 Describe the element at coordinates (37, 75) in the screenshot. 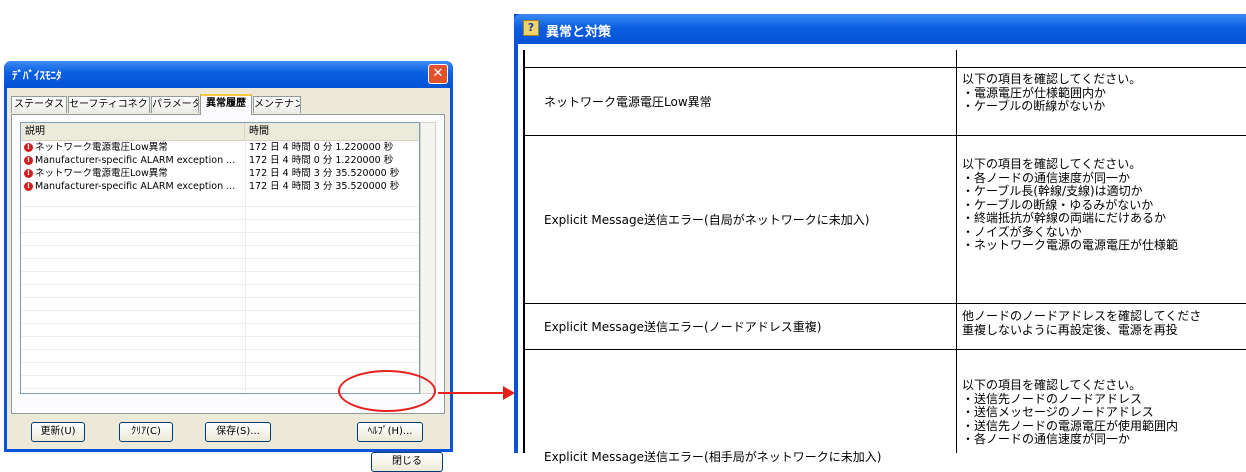

I see `dialog-title: ﾃﾞﾊﾞｲｽﾓﾆﾀ` at that location.